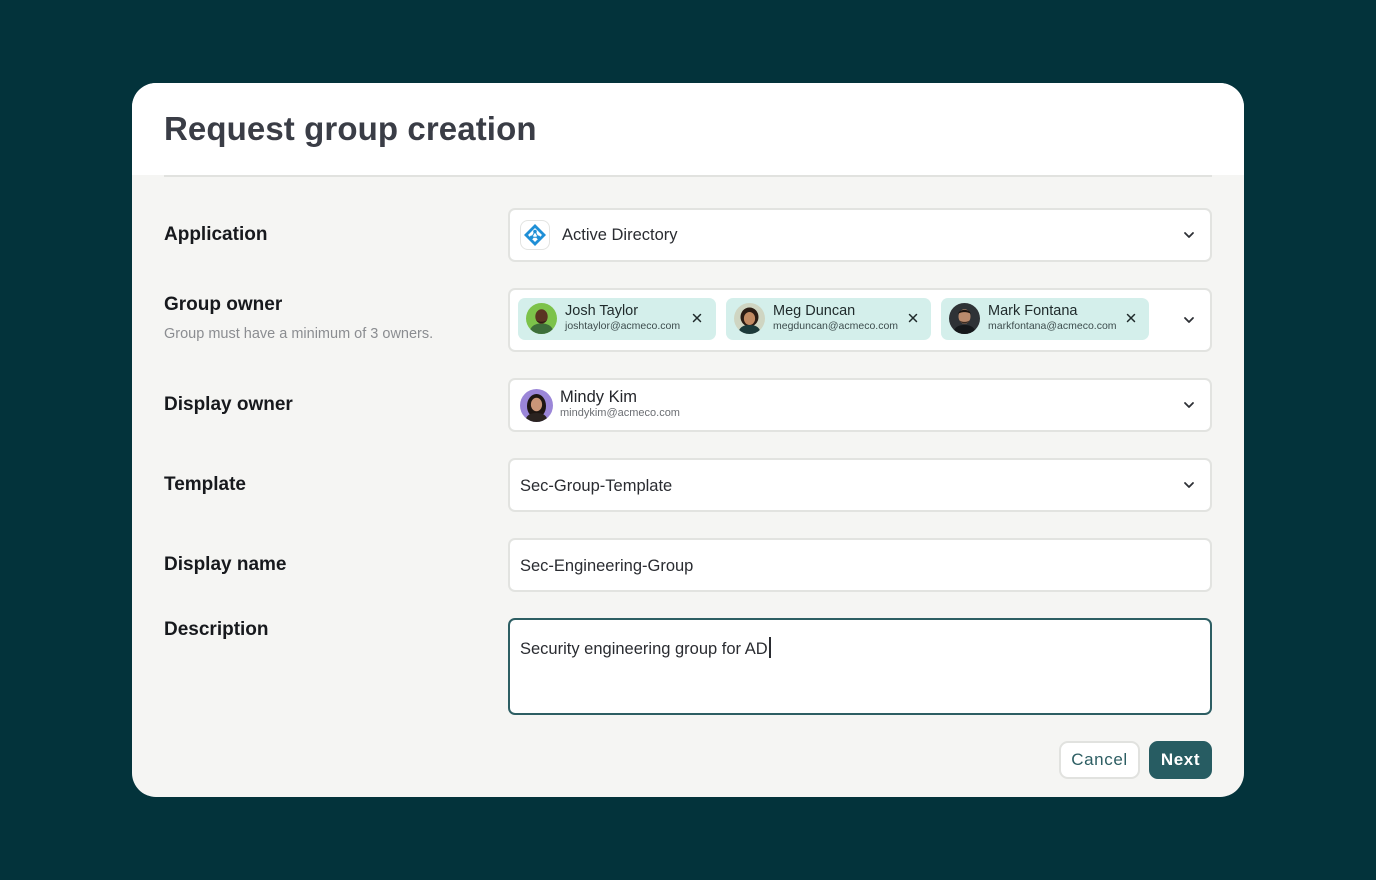 The height and width of the screenshot is (880, 1376). I want to click on group-owner-hint: Group must have a minimum of 3 owners., so click(299, 334).